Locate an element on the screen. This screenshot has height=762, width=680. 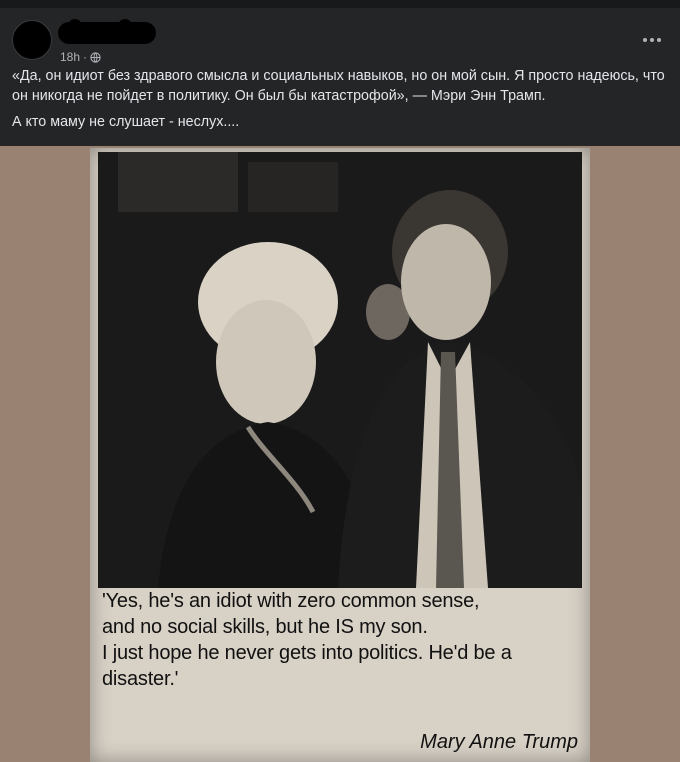
more-options-button is located at coordinates (652, 40).